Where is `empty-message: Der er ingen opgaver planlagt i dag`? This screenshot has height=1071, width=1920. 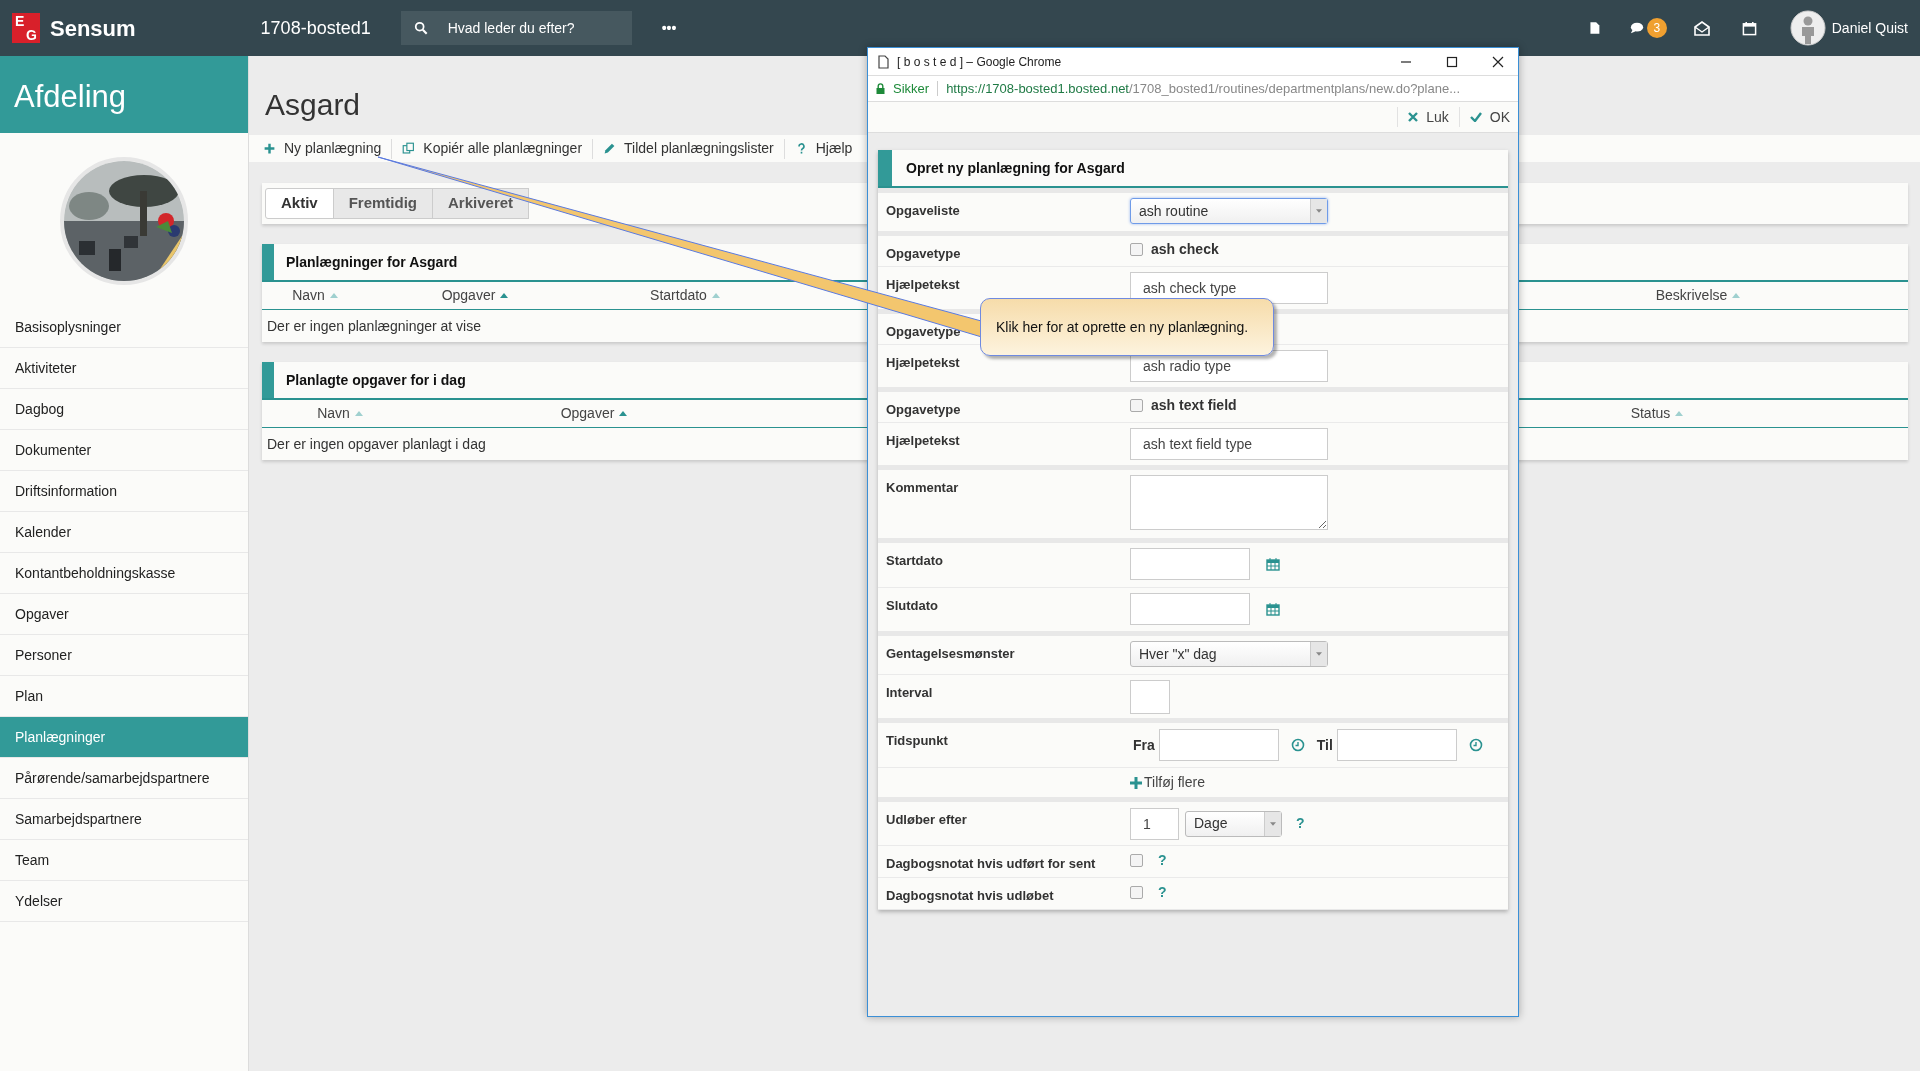 empty-message: Der er ingen opgaver planlagt i dag is located at coordinates (376, 444).